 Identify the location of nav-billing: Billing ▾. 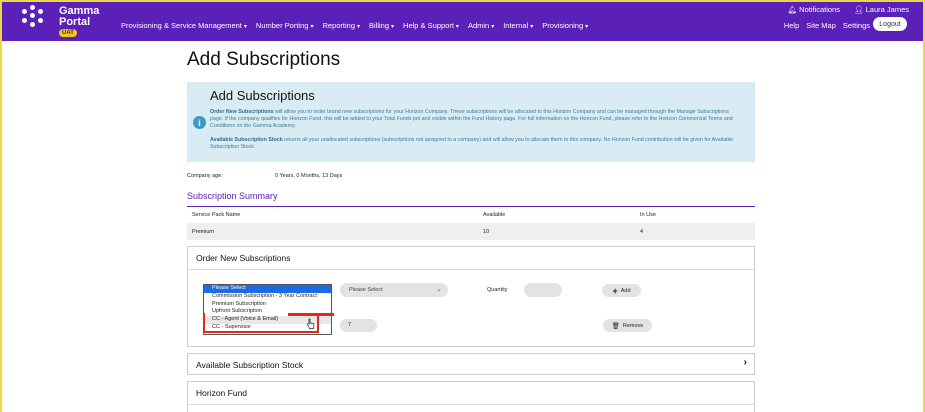
(381, 25).